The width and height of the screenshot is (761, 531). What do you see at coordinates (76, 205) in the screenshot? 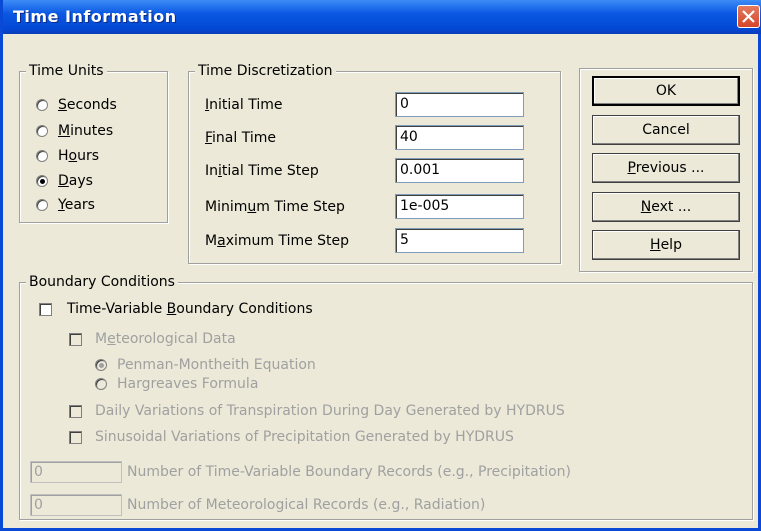
I see `radio-years-label: Years` at bounding box center [76, 205].